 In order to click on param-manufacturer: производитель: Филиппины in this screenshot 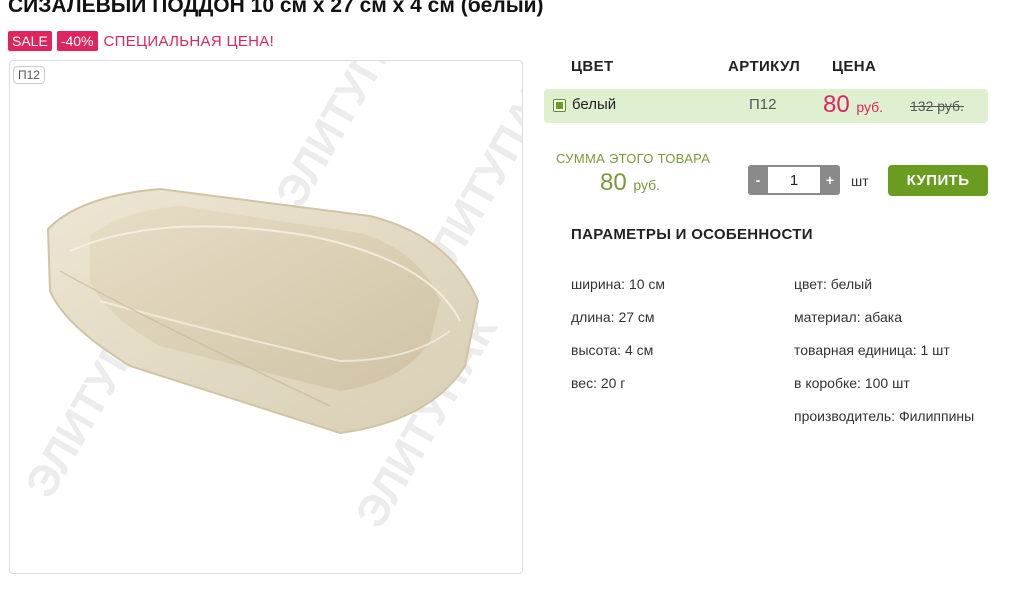, I will do `click(884, 416)`.